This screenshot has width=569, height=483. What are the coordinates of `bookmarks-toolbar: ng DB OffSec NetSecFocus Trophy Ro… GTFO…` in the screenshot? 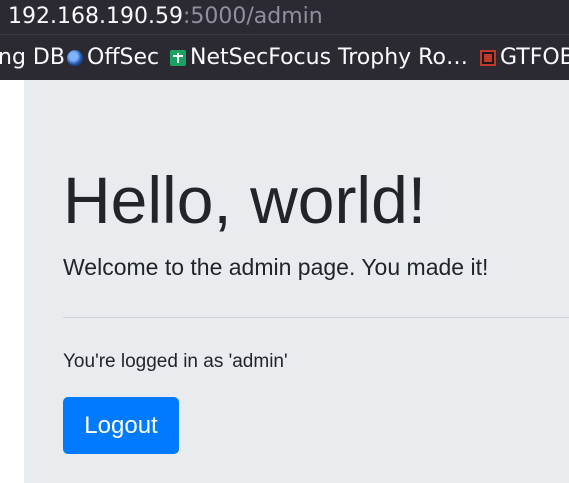 It's located at (284, 57).